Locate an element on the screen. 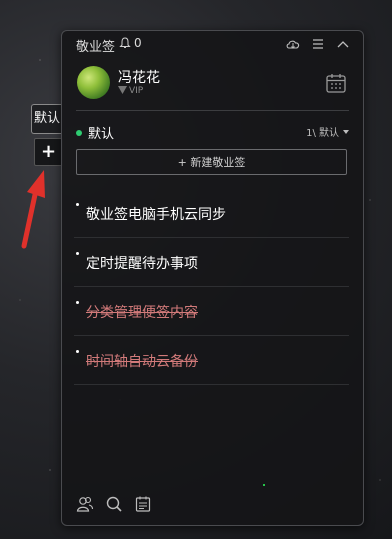 Image resolution: width=392 pixels, height=539 pixels. vip-badge: VIP is located at coordinates (130, 91).